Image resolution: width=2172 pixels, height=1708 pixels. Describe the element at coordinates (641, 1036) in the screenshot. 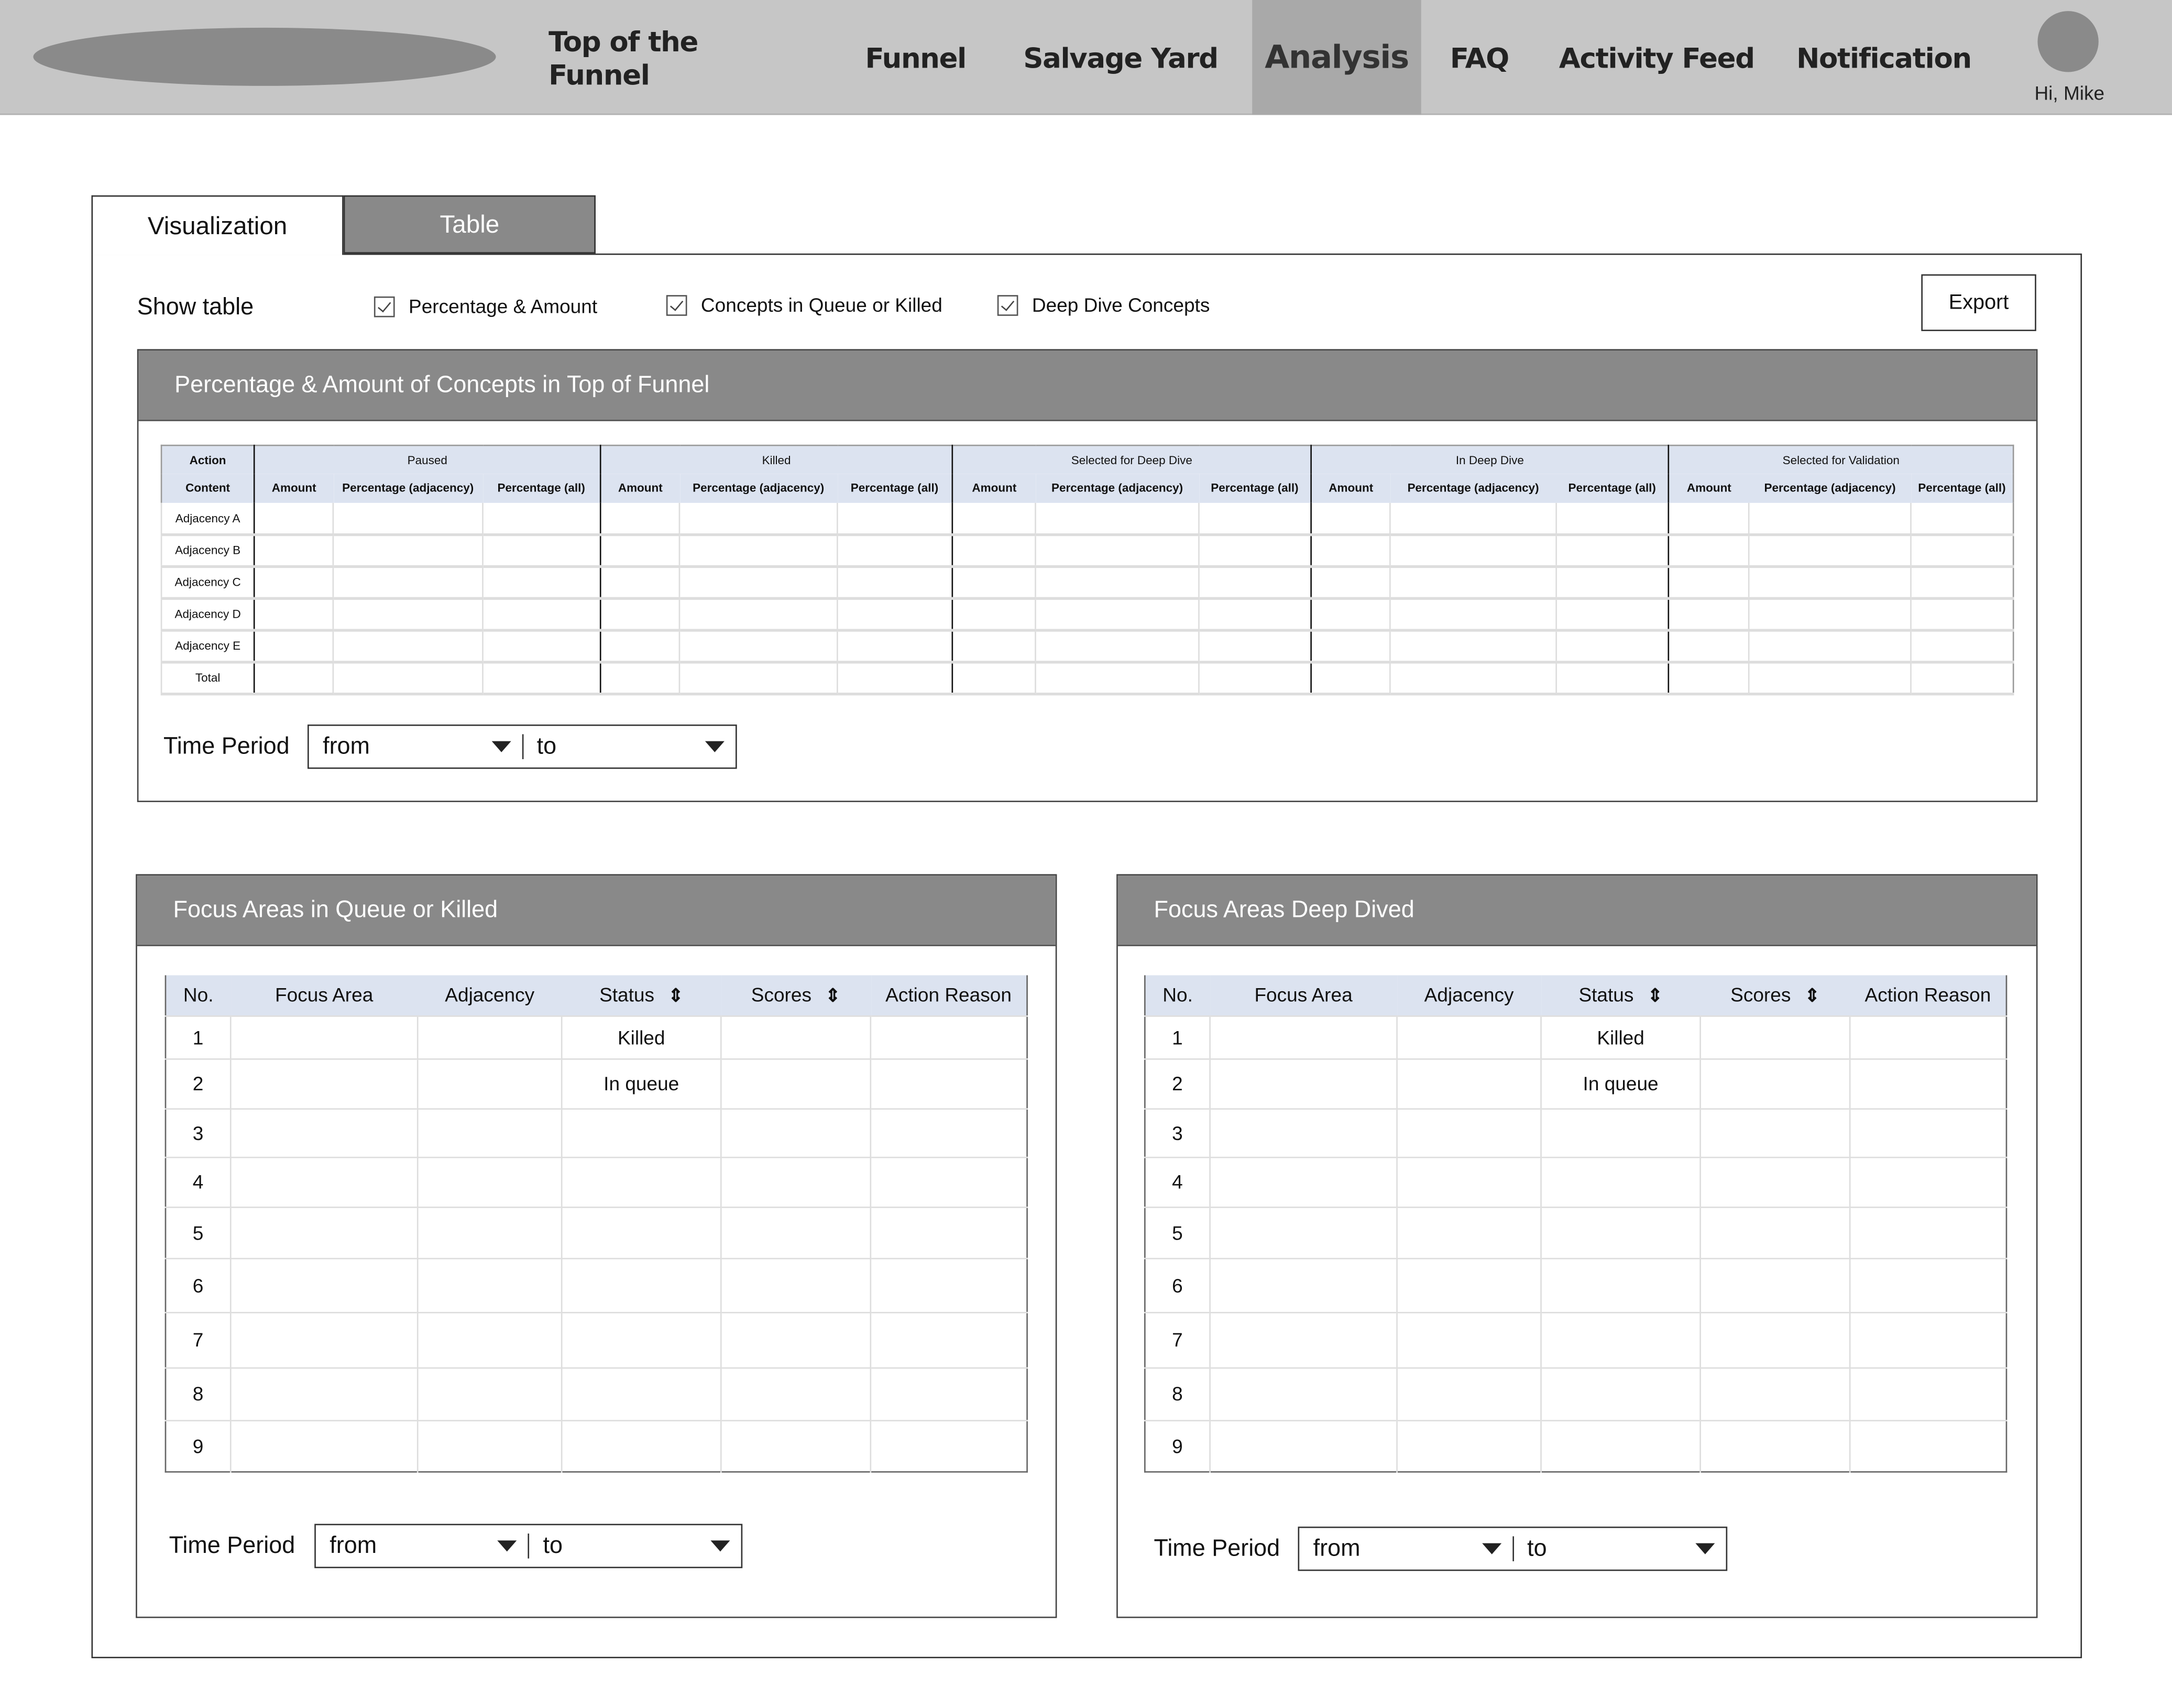

I see `status-cell: Killed` at that location.